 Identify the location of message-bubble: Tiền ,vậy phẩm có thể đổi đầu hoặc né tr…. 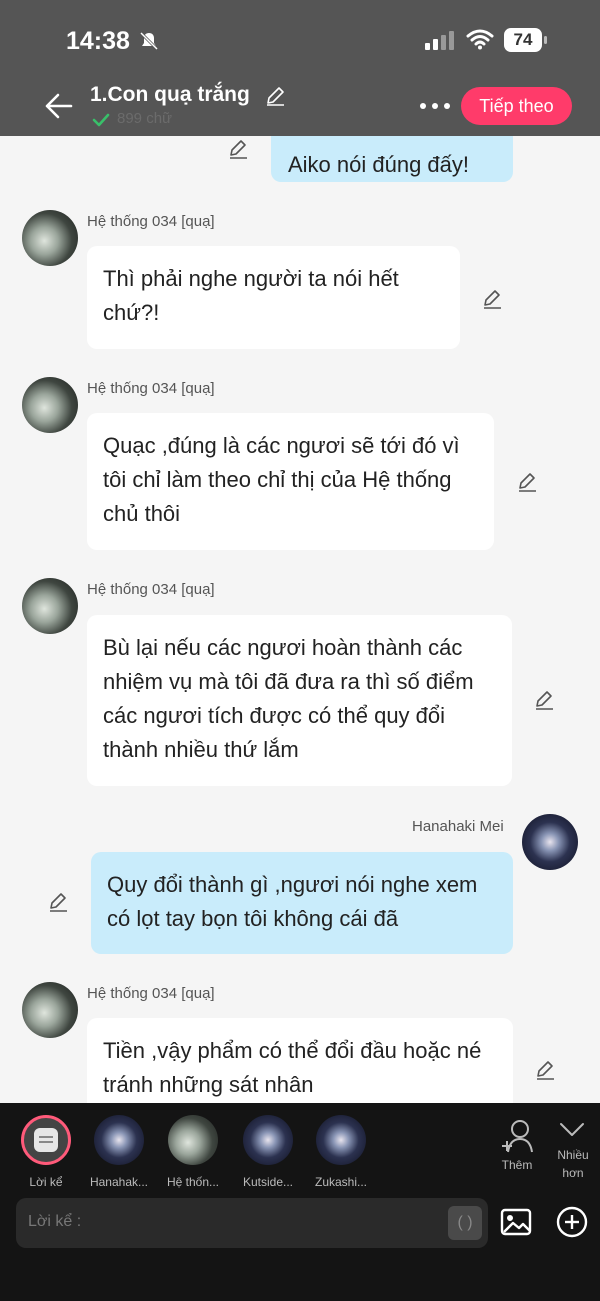
(300, 1060).